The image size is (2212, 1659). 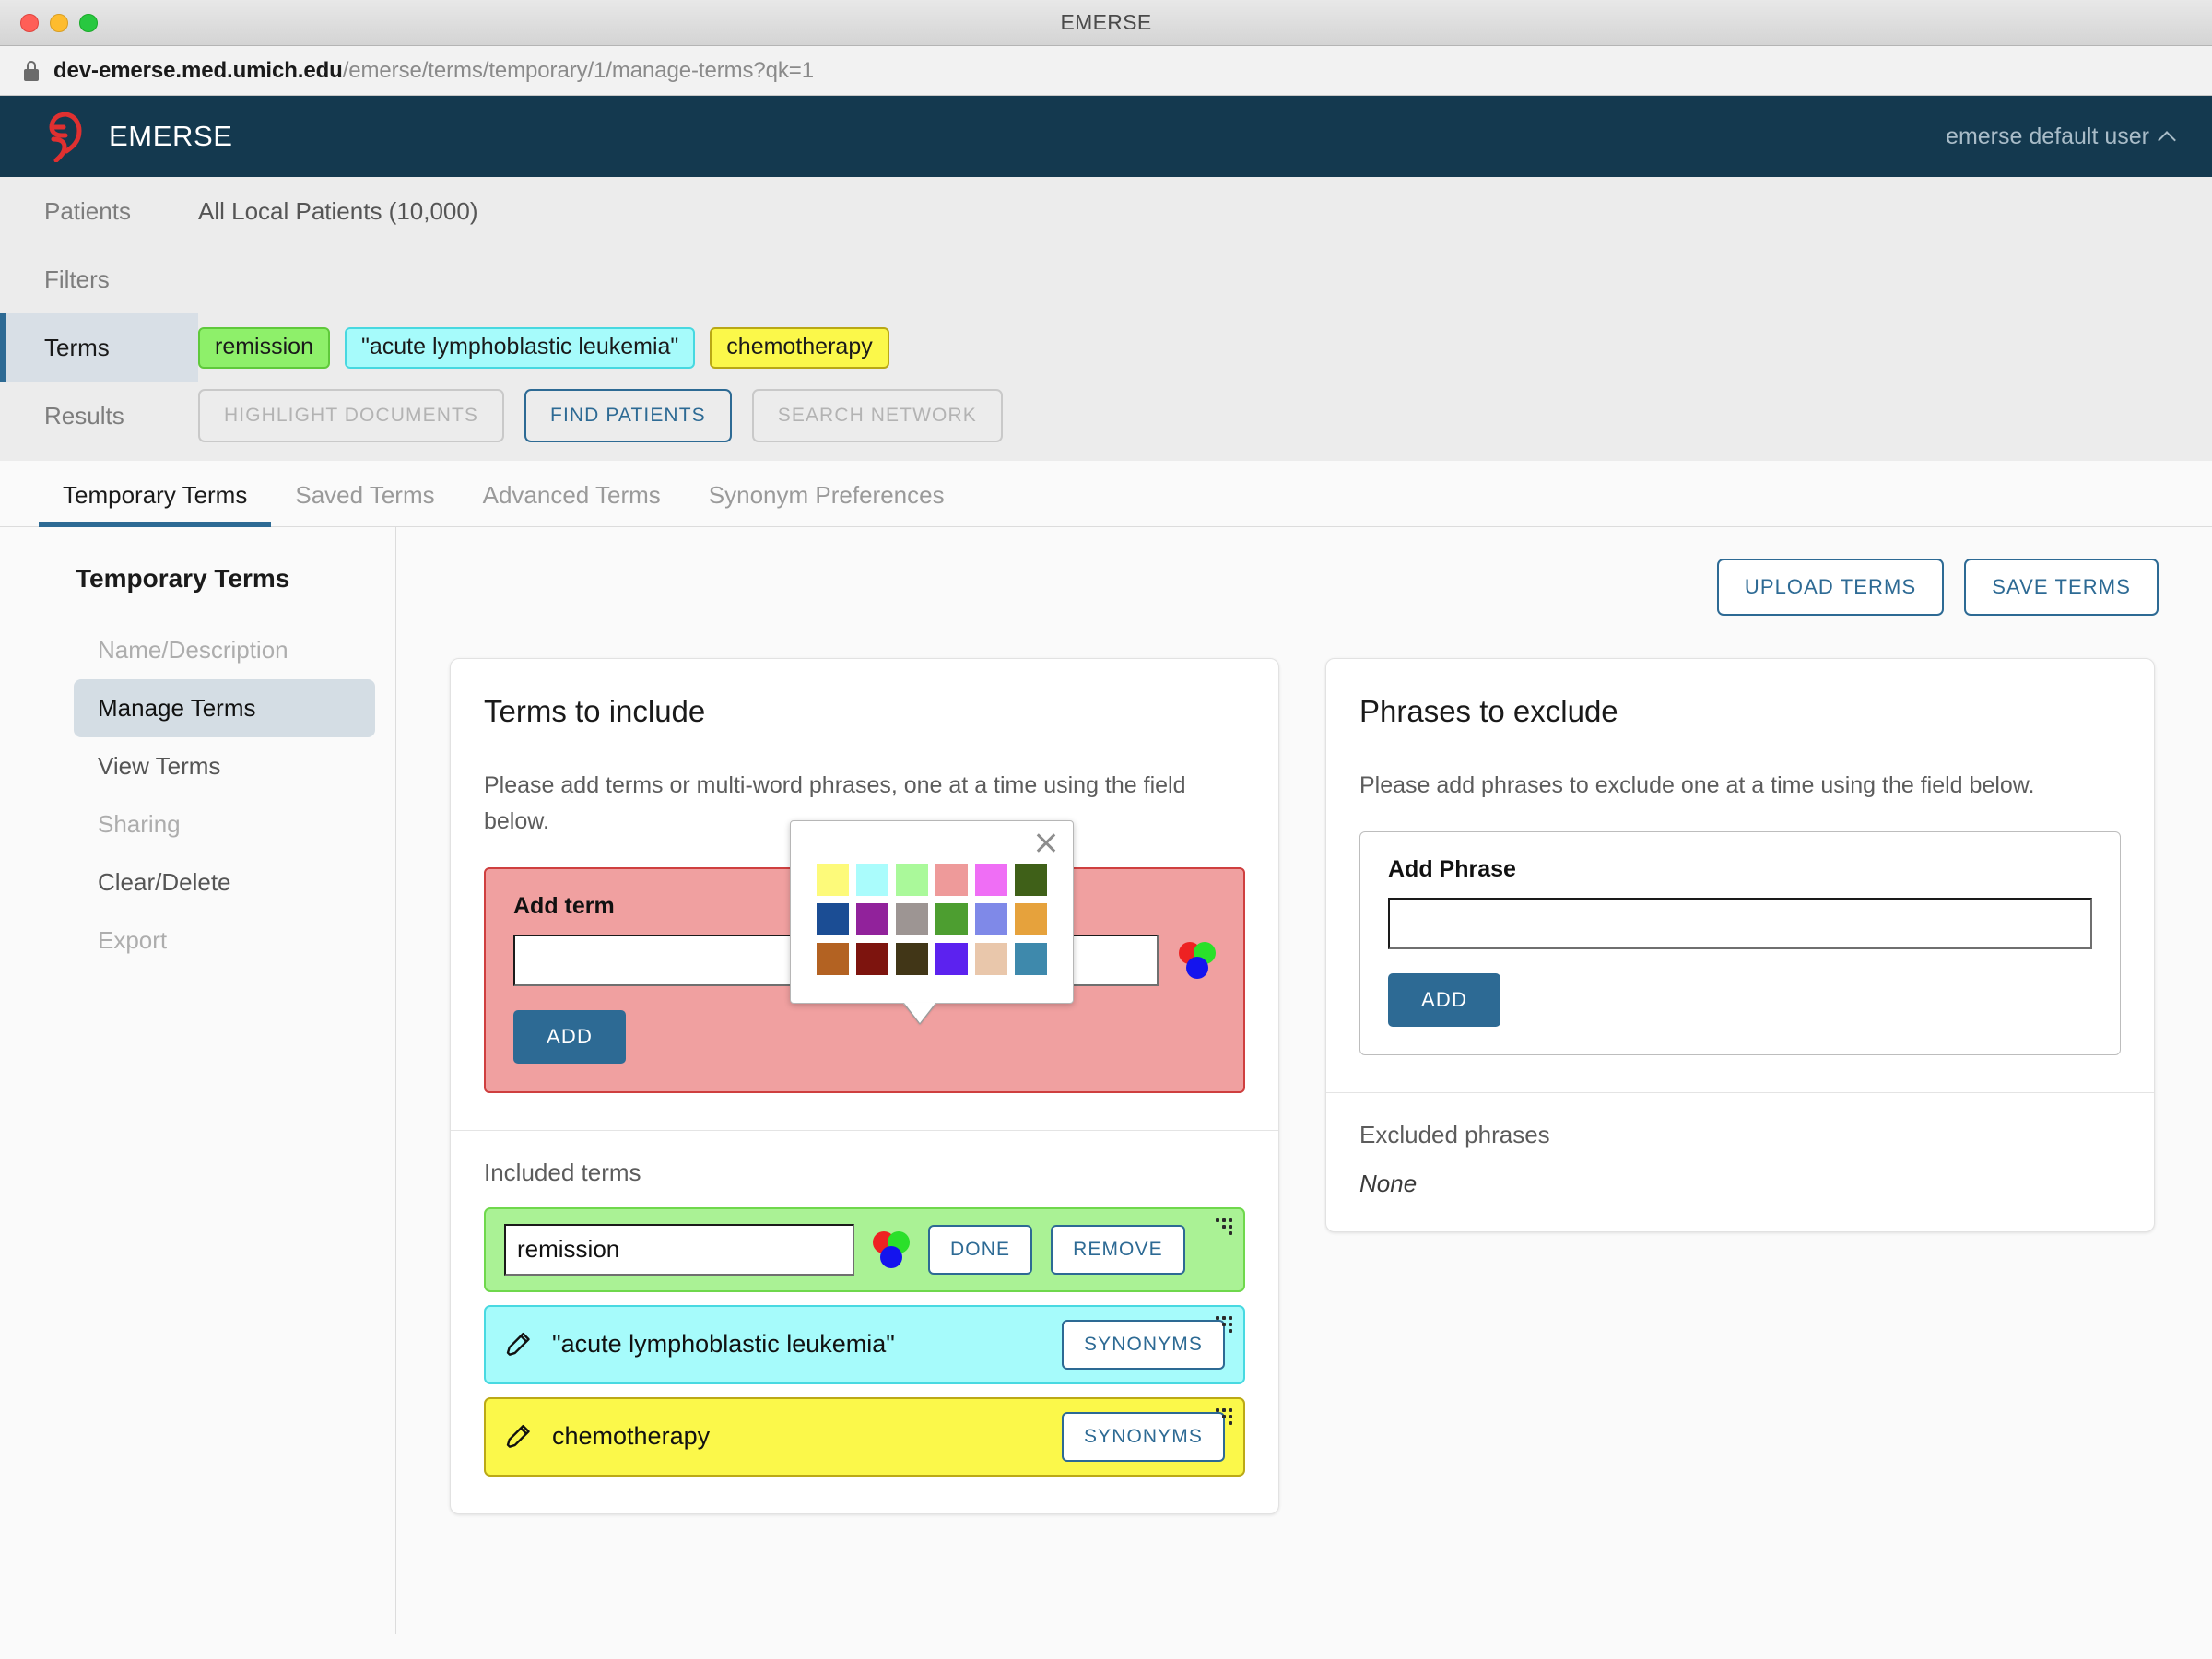 What do you see at coordinates (919, 1013) in the screenshot?
I see `popup-tail` at bounding box center [919, 1013].